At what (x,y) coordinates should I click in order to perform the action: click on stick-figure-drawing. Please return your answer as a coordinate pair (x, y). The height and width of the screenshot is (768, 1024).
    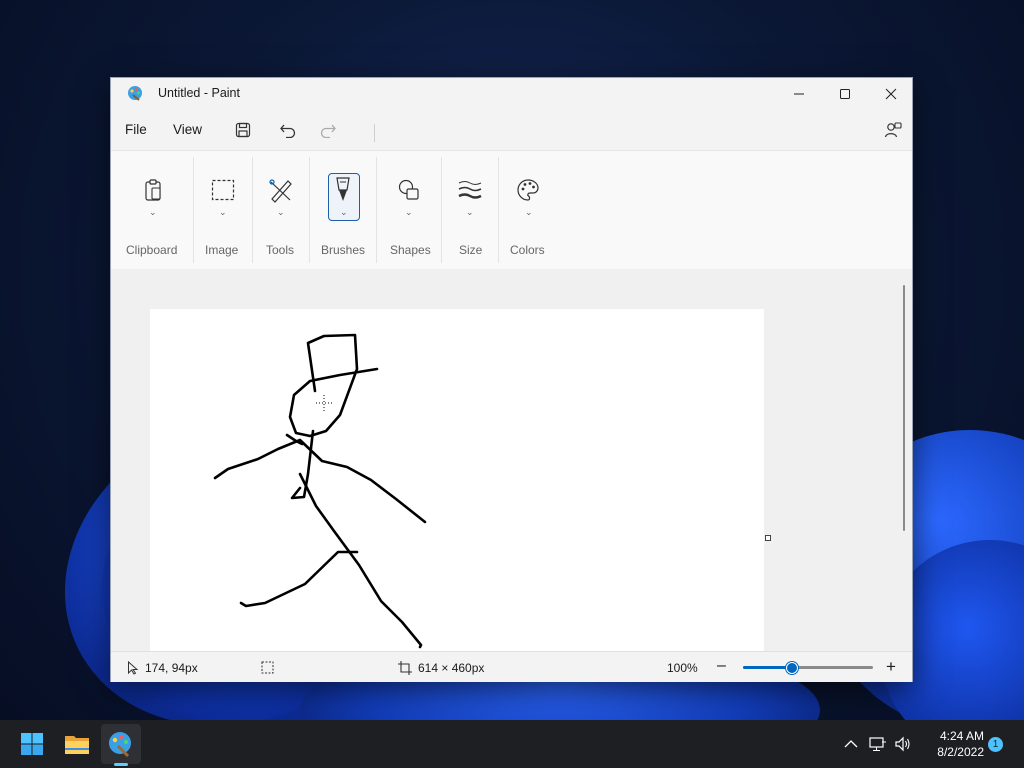
    Looking at the image, I should click on (320, 491).